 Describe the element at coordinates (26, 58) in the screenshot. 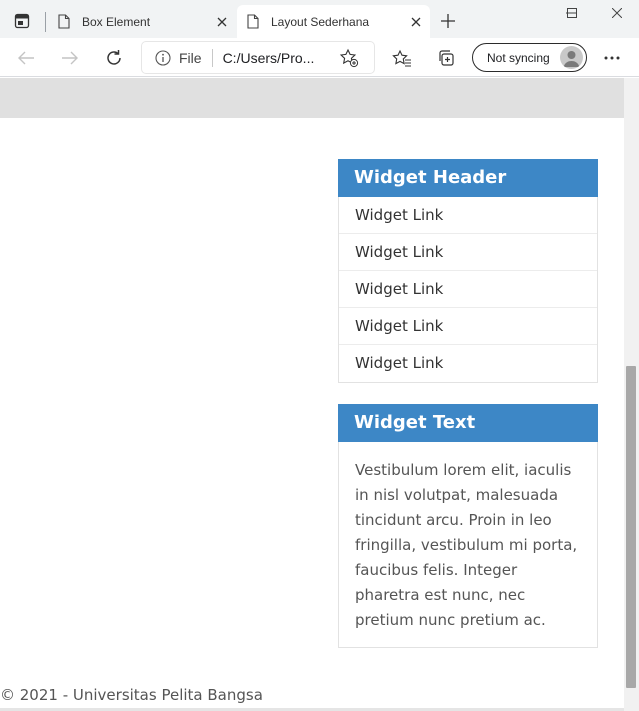

I see `back-arrow-icon` at that location.